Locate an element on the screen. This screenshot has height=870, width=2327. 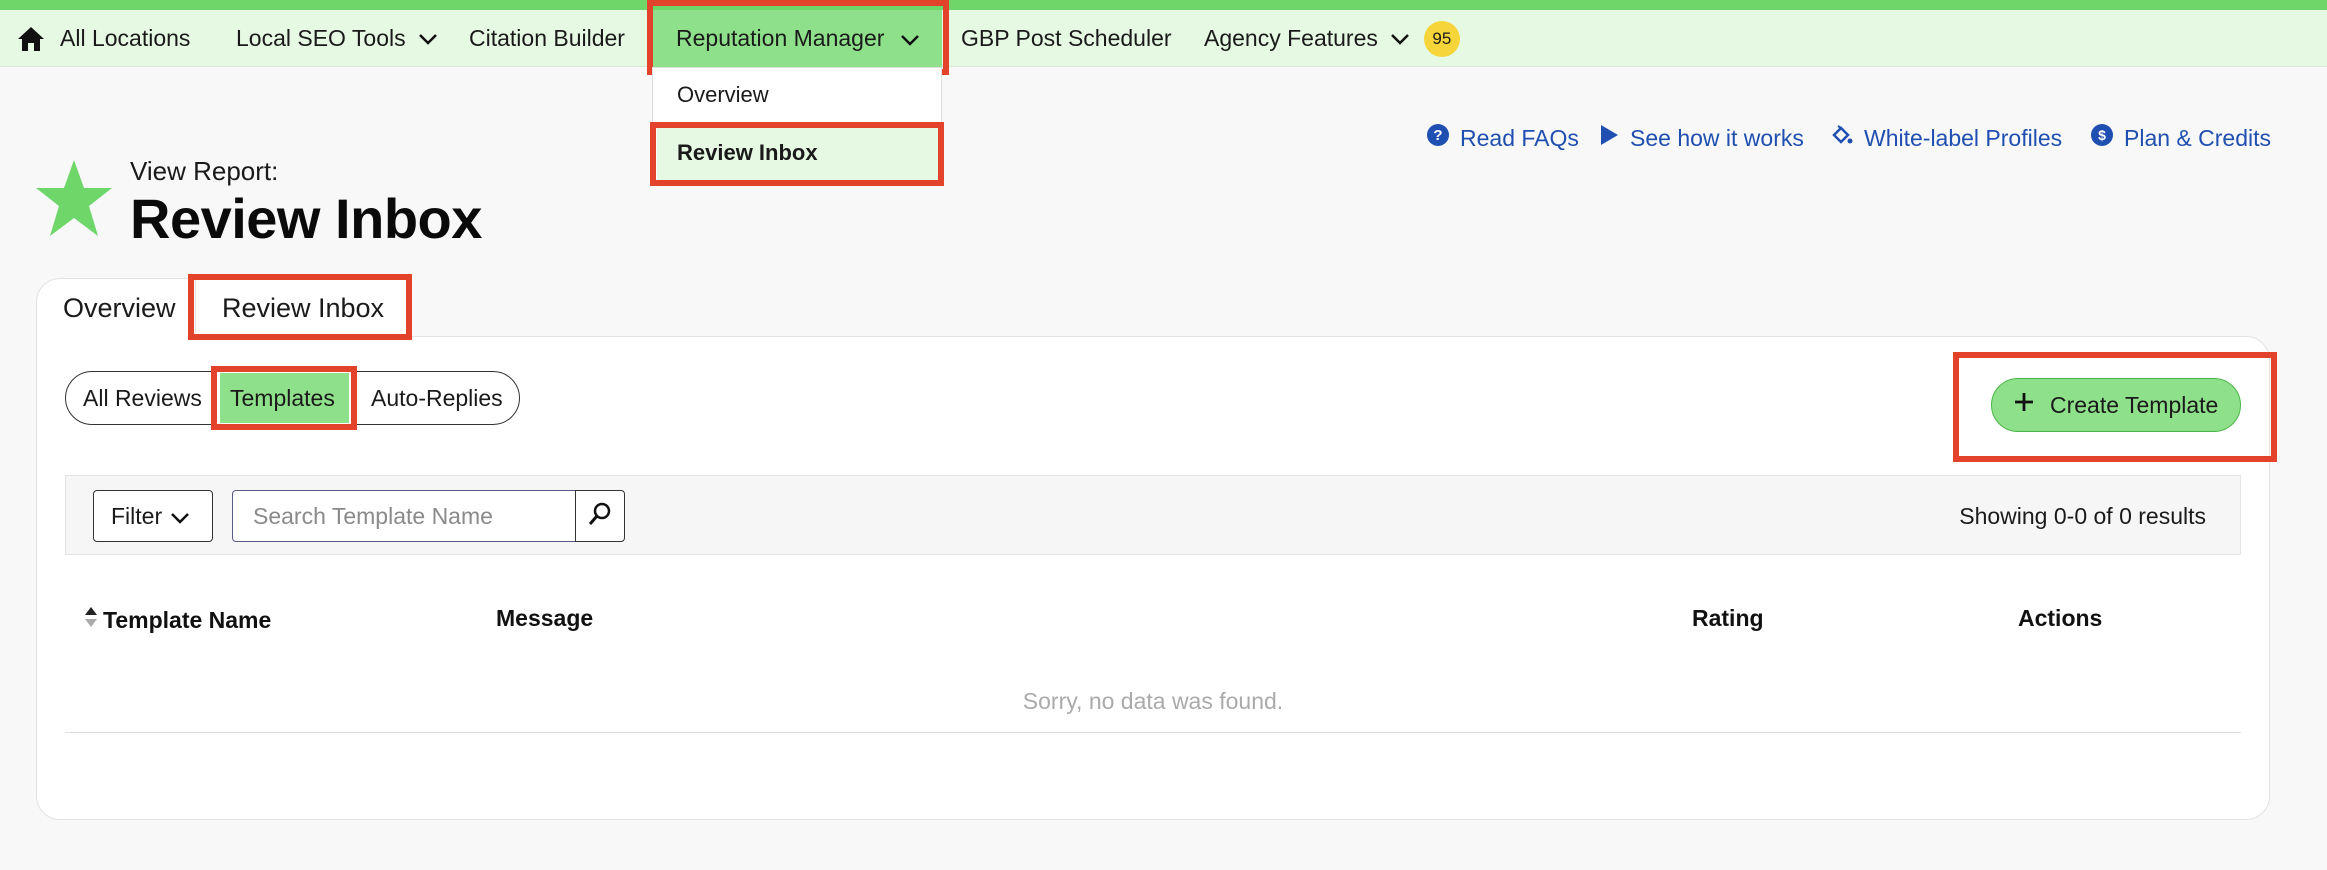
dollar-circle-icon: $ is located at coordinates (2107, 138).